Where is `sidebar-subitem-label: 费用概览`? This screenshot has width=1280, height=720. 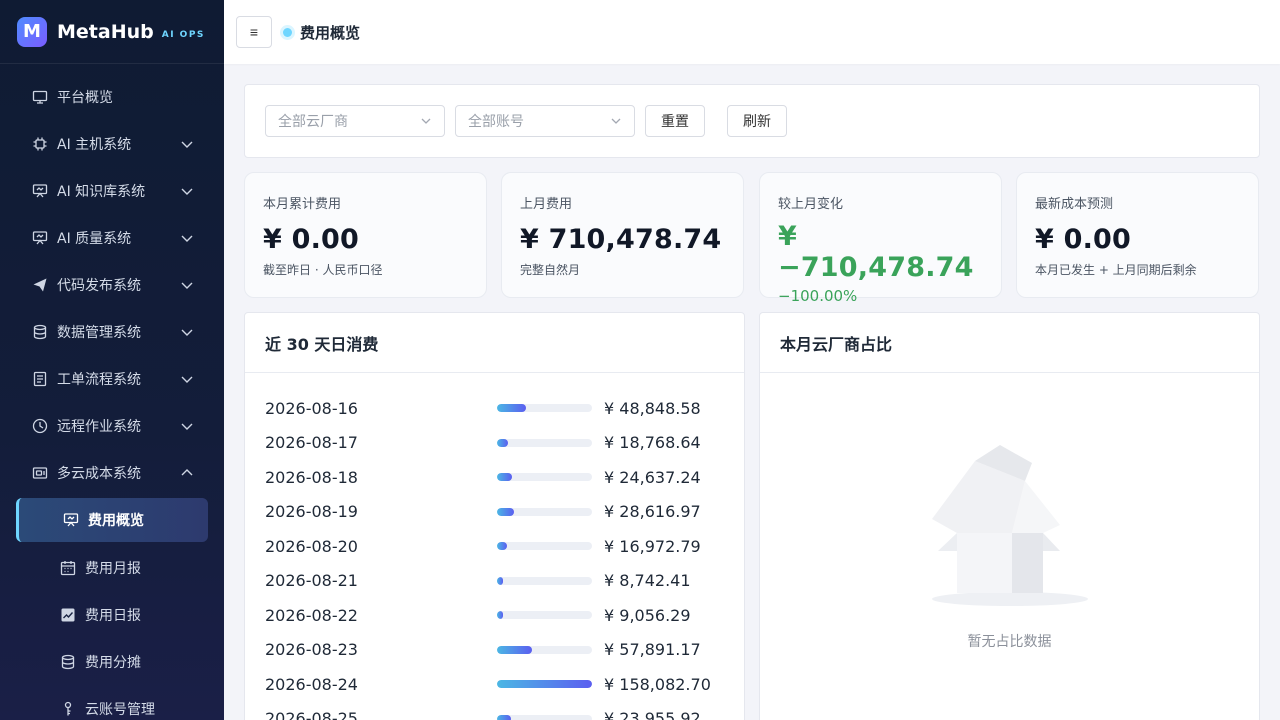 sidebar-subitem-label: 费用概览 is located at coordinates (116, 521).